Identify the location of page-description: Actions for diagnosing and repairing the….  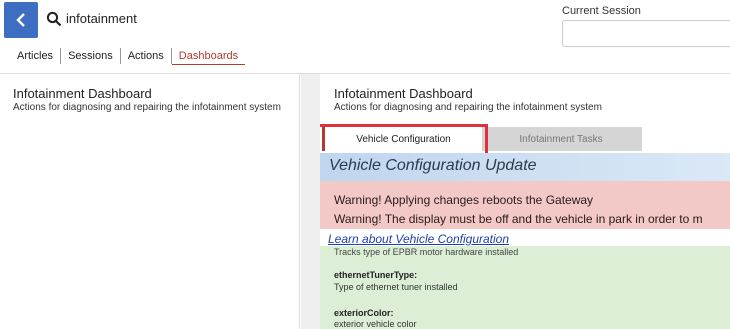
(468, 107).